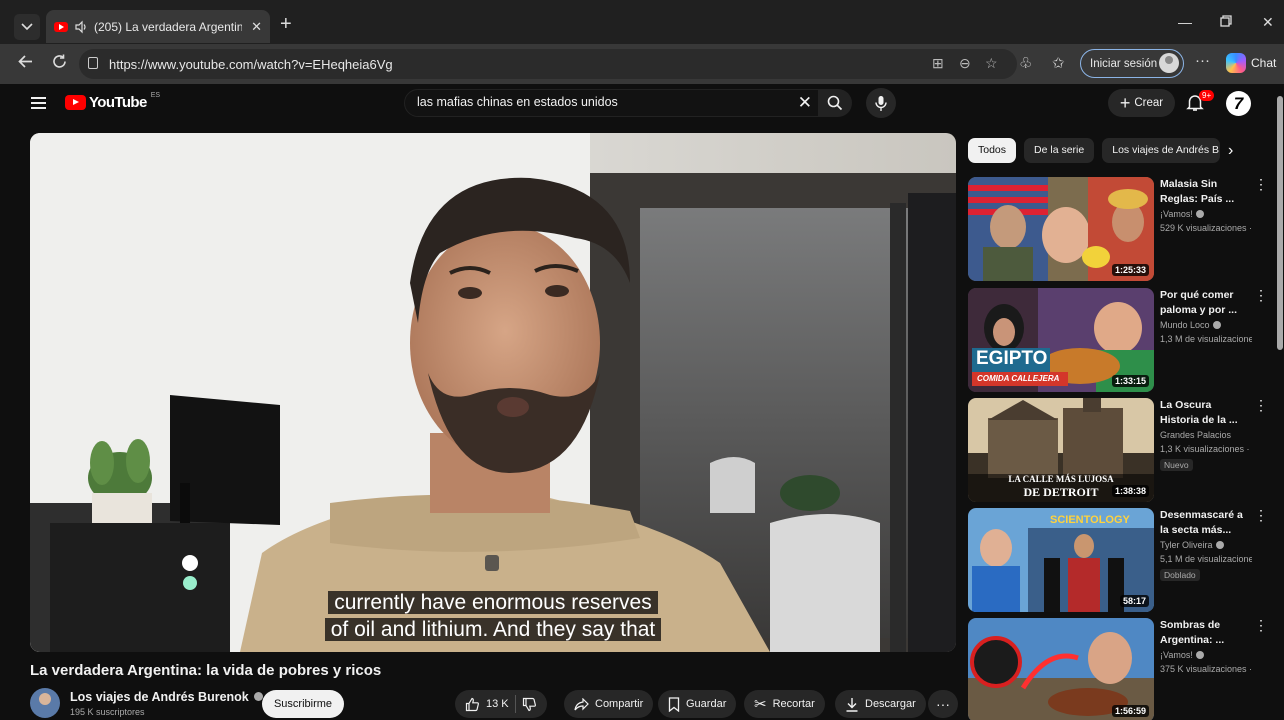 The image size is (1284, 720). I want to click on notification-badge: 9+, so click(1207, 95).